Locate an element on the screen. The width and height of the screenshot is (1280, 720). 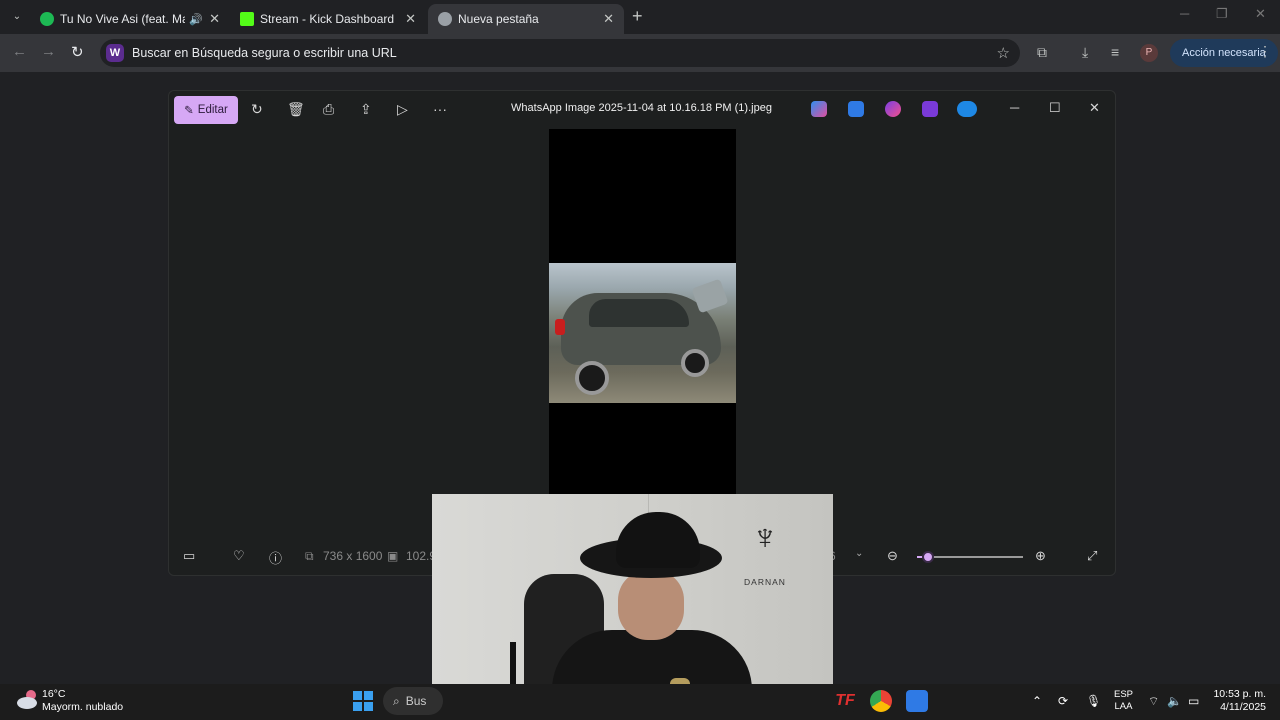
close-window-icon: ✕ is located at coordinates (1260, 14).